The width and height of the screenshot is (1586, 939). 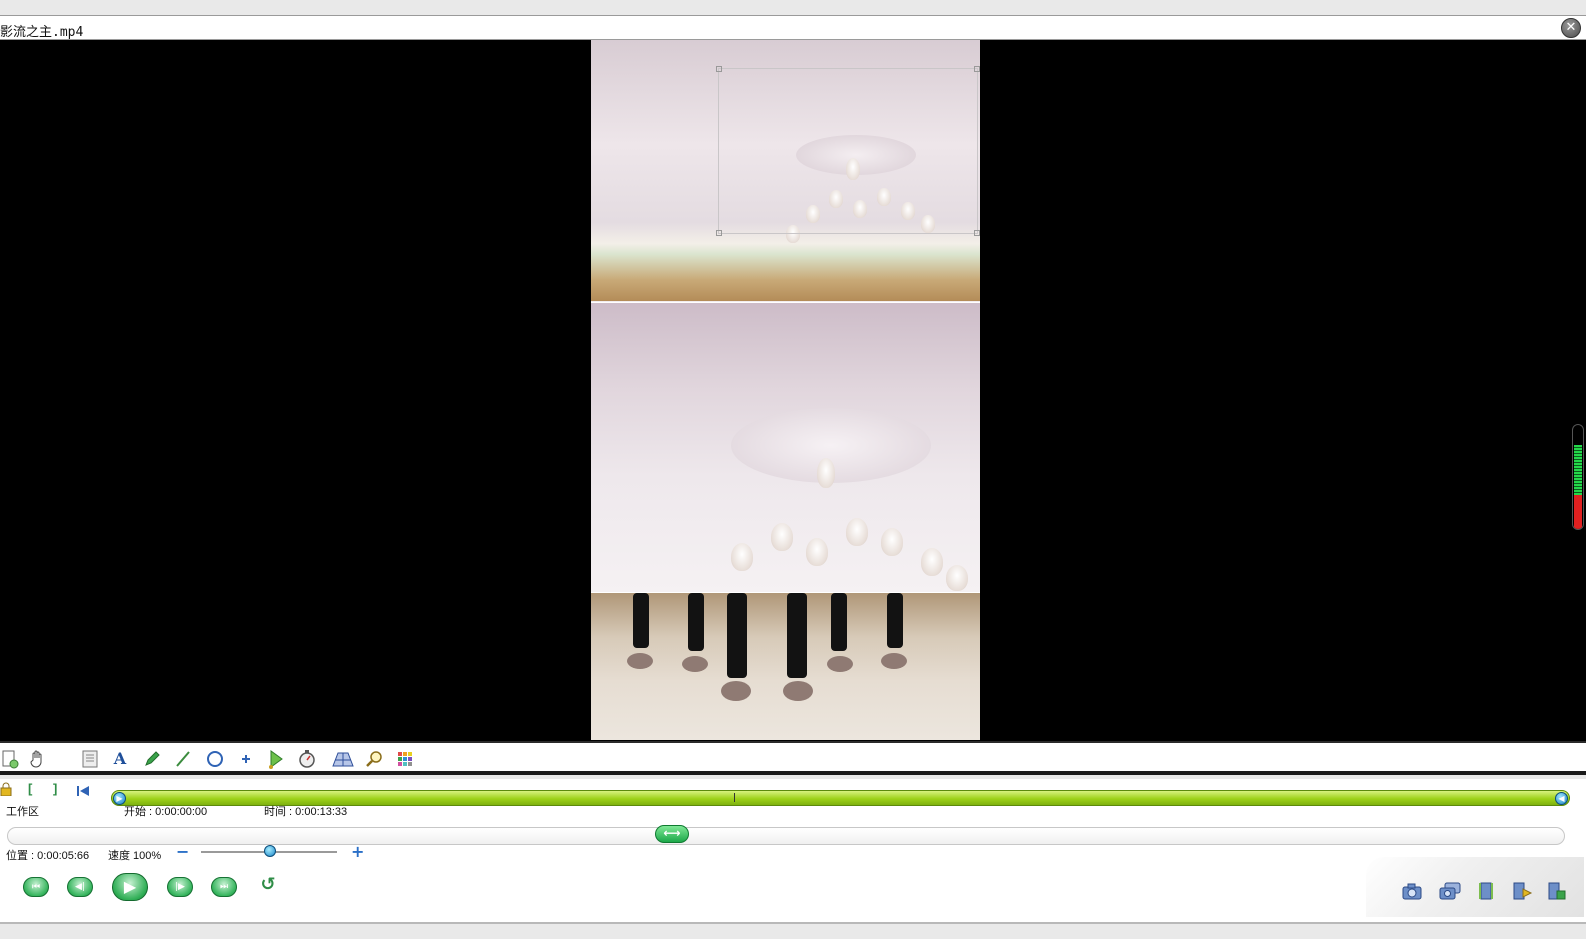 I want to click on selection-rectangle, so click(x=848, y=151).